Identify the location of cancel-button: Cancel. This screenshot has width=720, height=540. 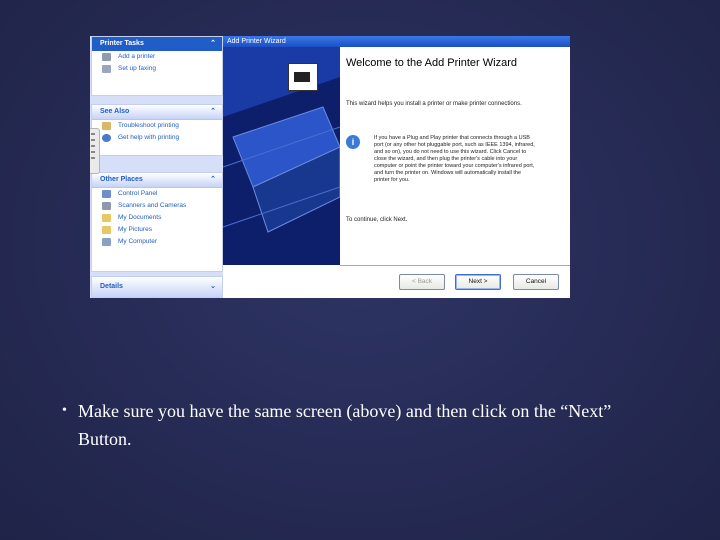
(536, 282).